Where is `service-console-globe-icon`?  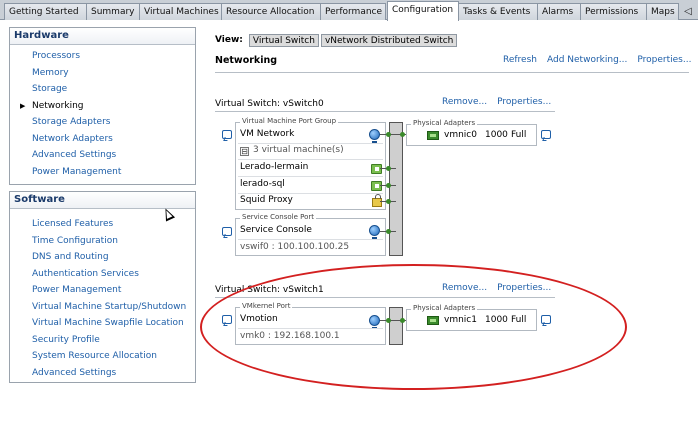
service-console-globe-icon is located at coordinates (374, 232).